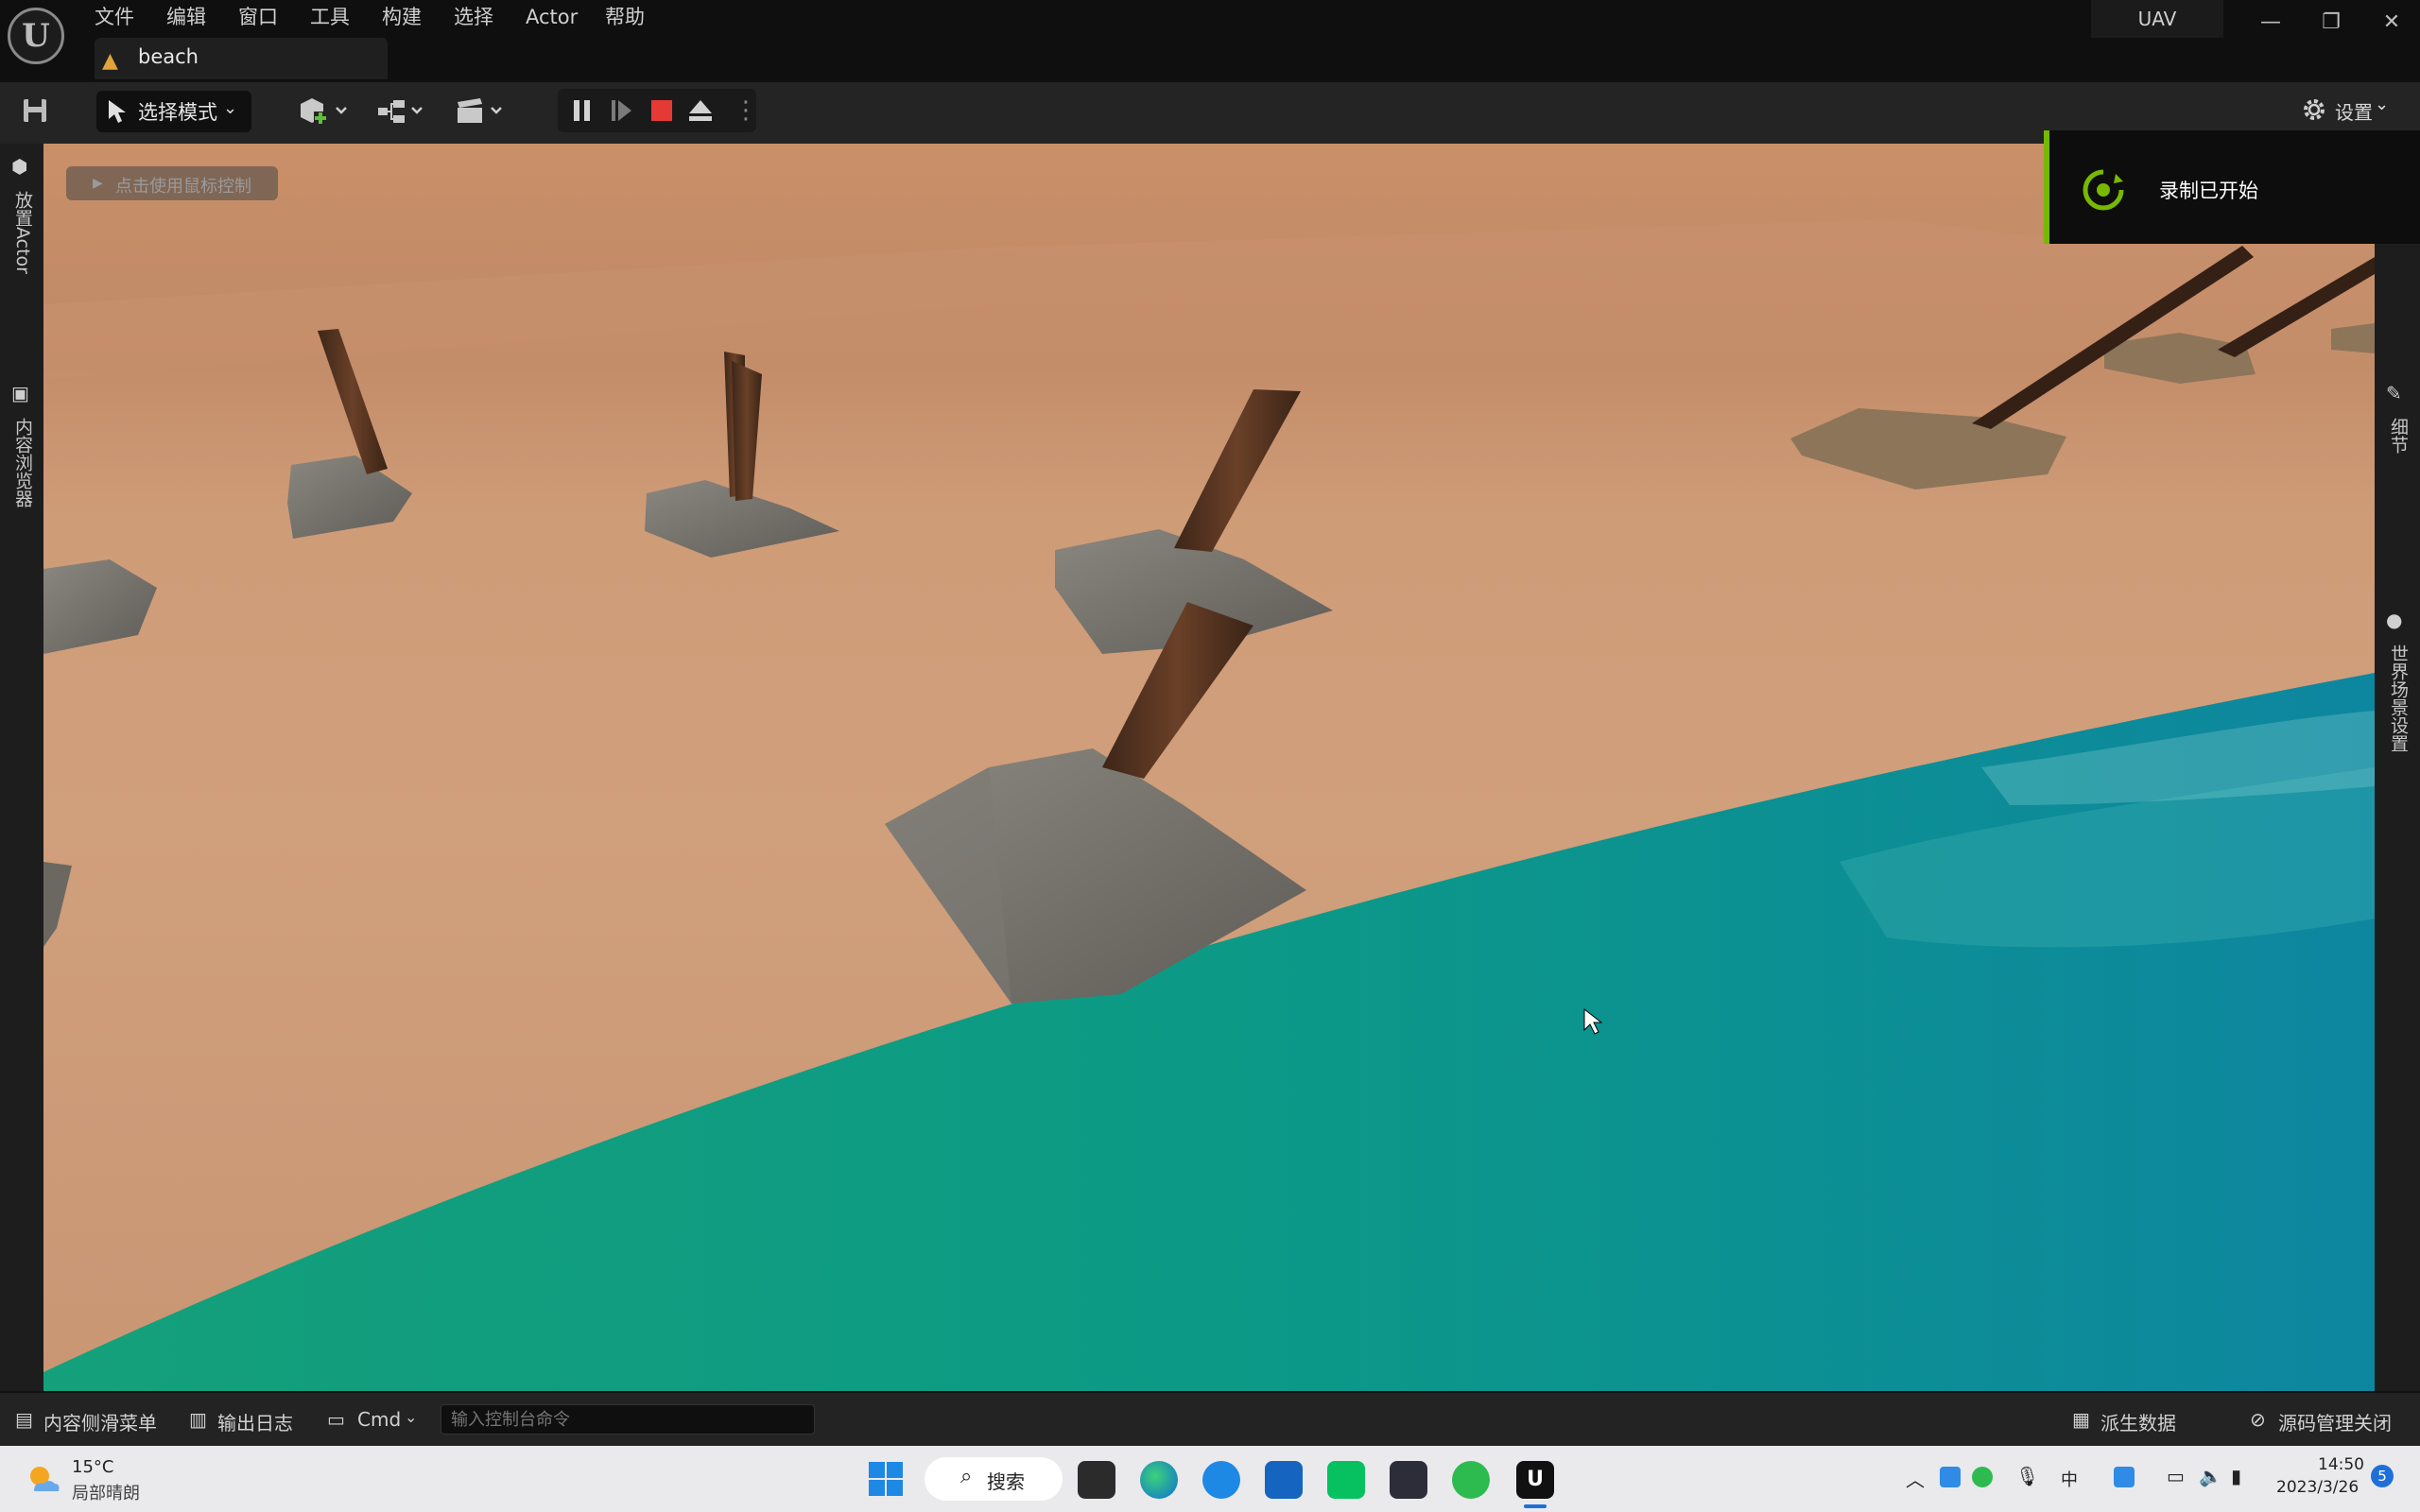 The width and height of the screenshot is (2420, 1512). I want to click on tray-qq-icon, so click(2124, 1477).